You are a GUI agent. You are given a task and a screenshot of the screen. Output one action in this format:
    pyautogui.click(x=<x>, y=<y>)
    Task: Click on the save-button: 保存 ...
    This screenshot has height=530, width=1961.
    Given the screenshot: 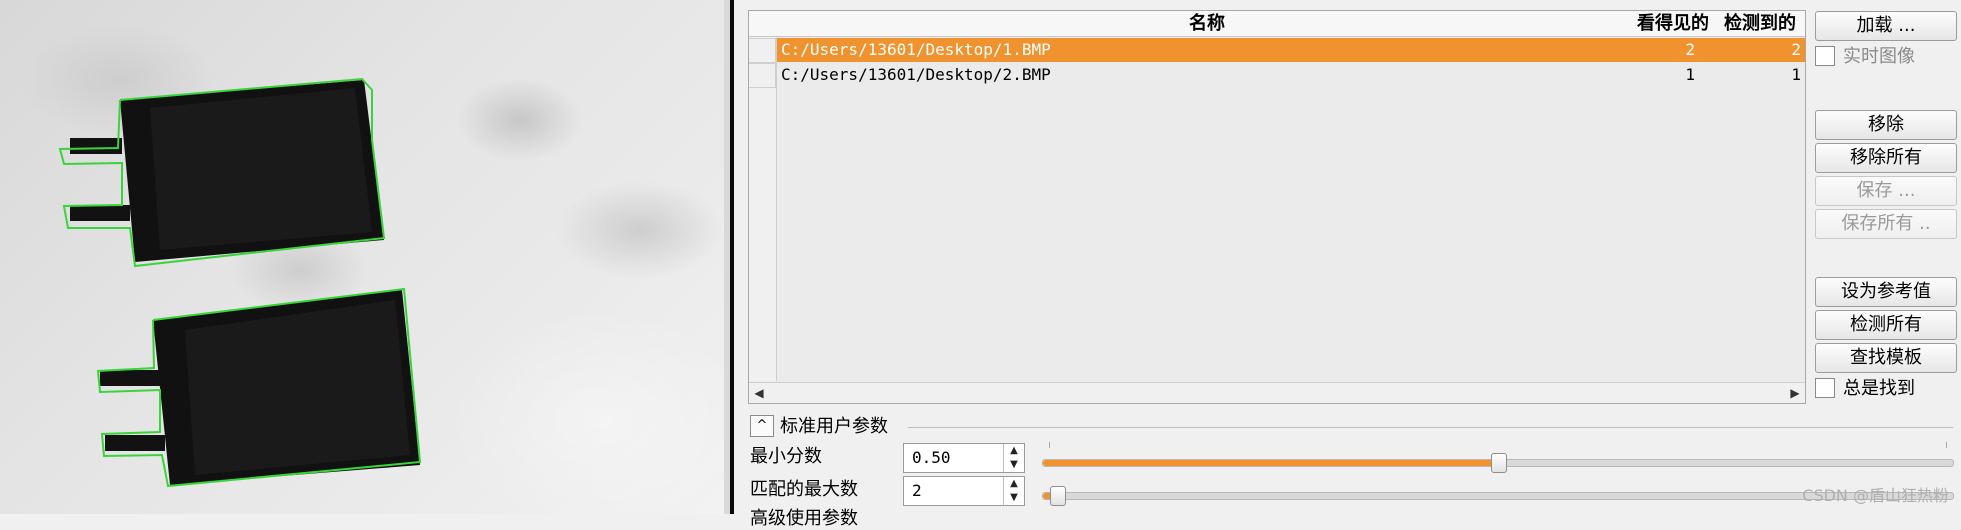 What is the action you would take?
    pyautogui.click(x=1886, y=191)
    